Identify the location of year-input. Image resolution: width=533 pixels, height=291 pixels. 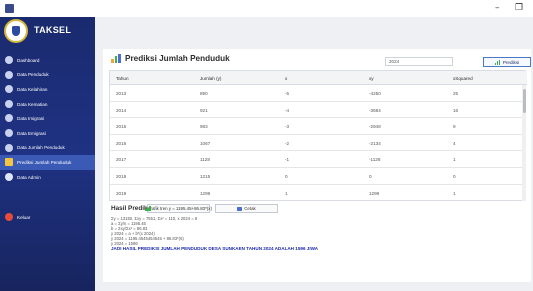
(419, 61).